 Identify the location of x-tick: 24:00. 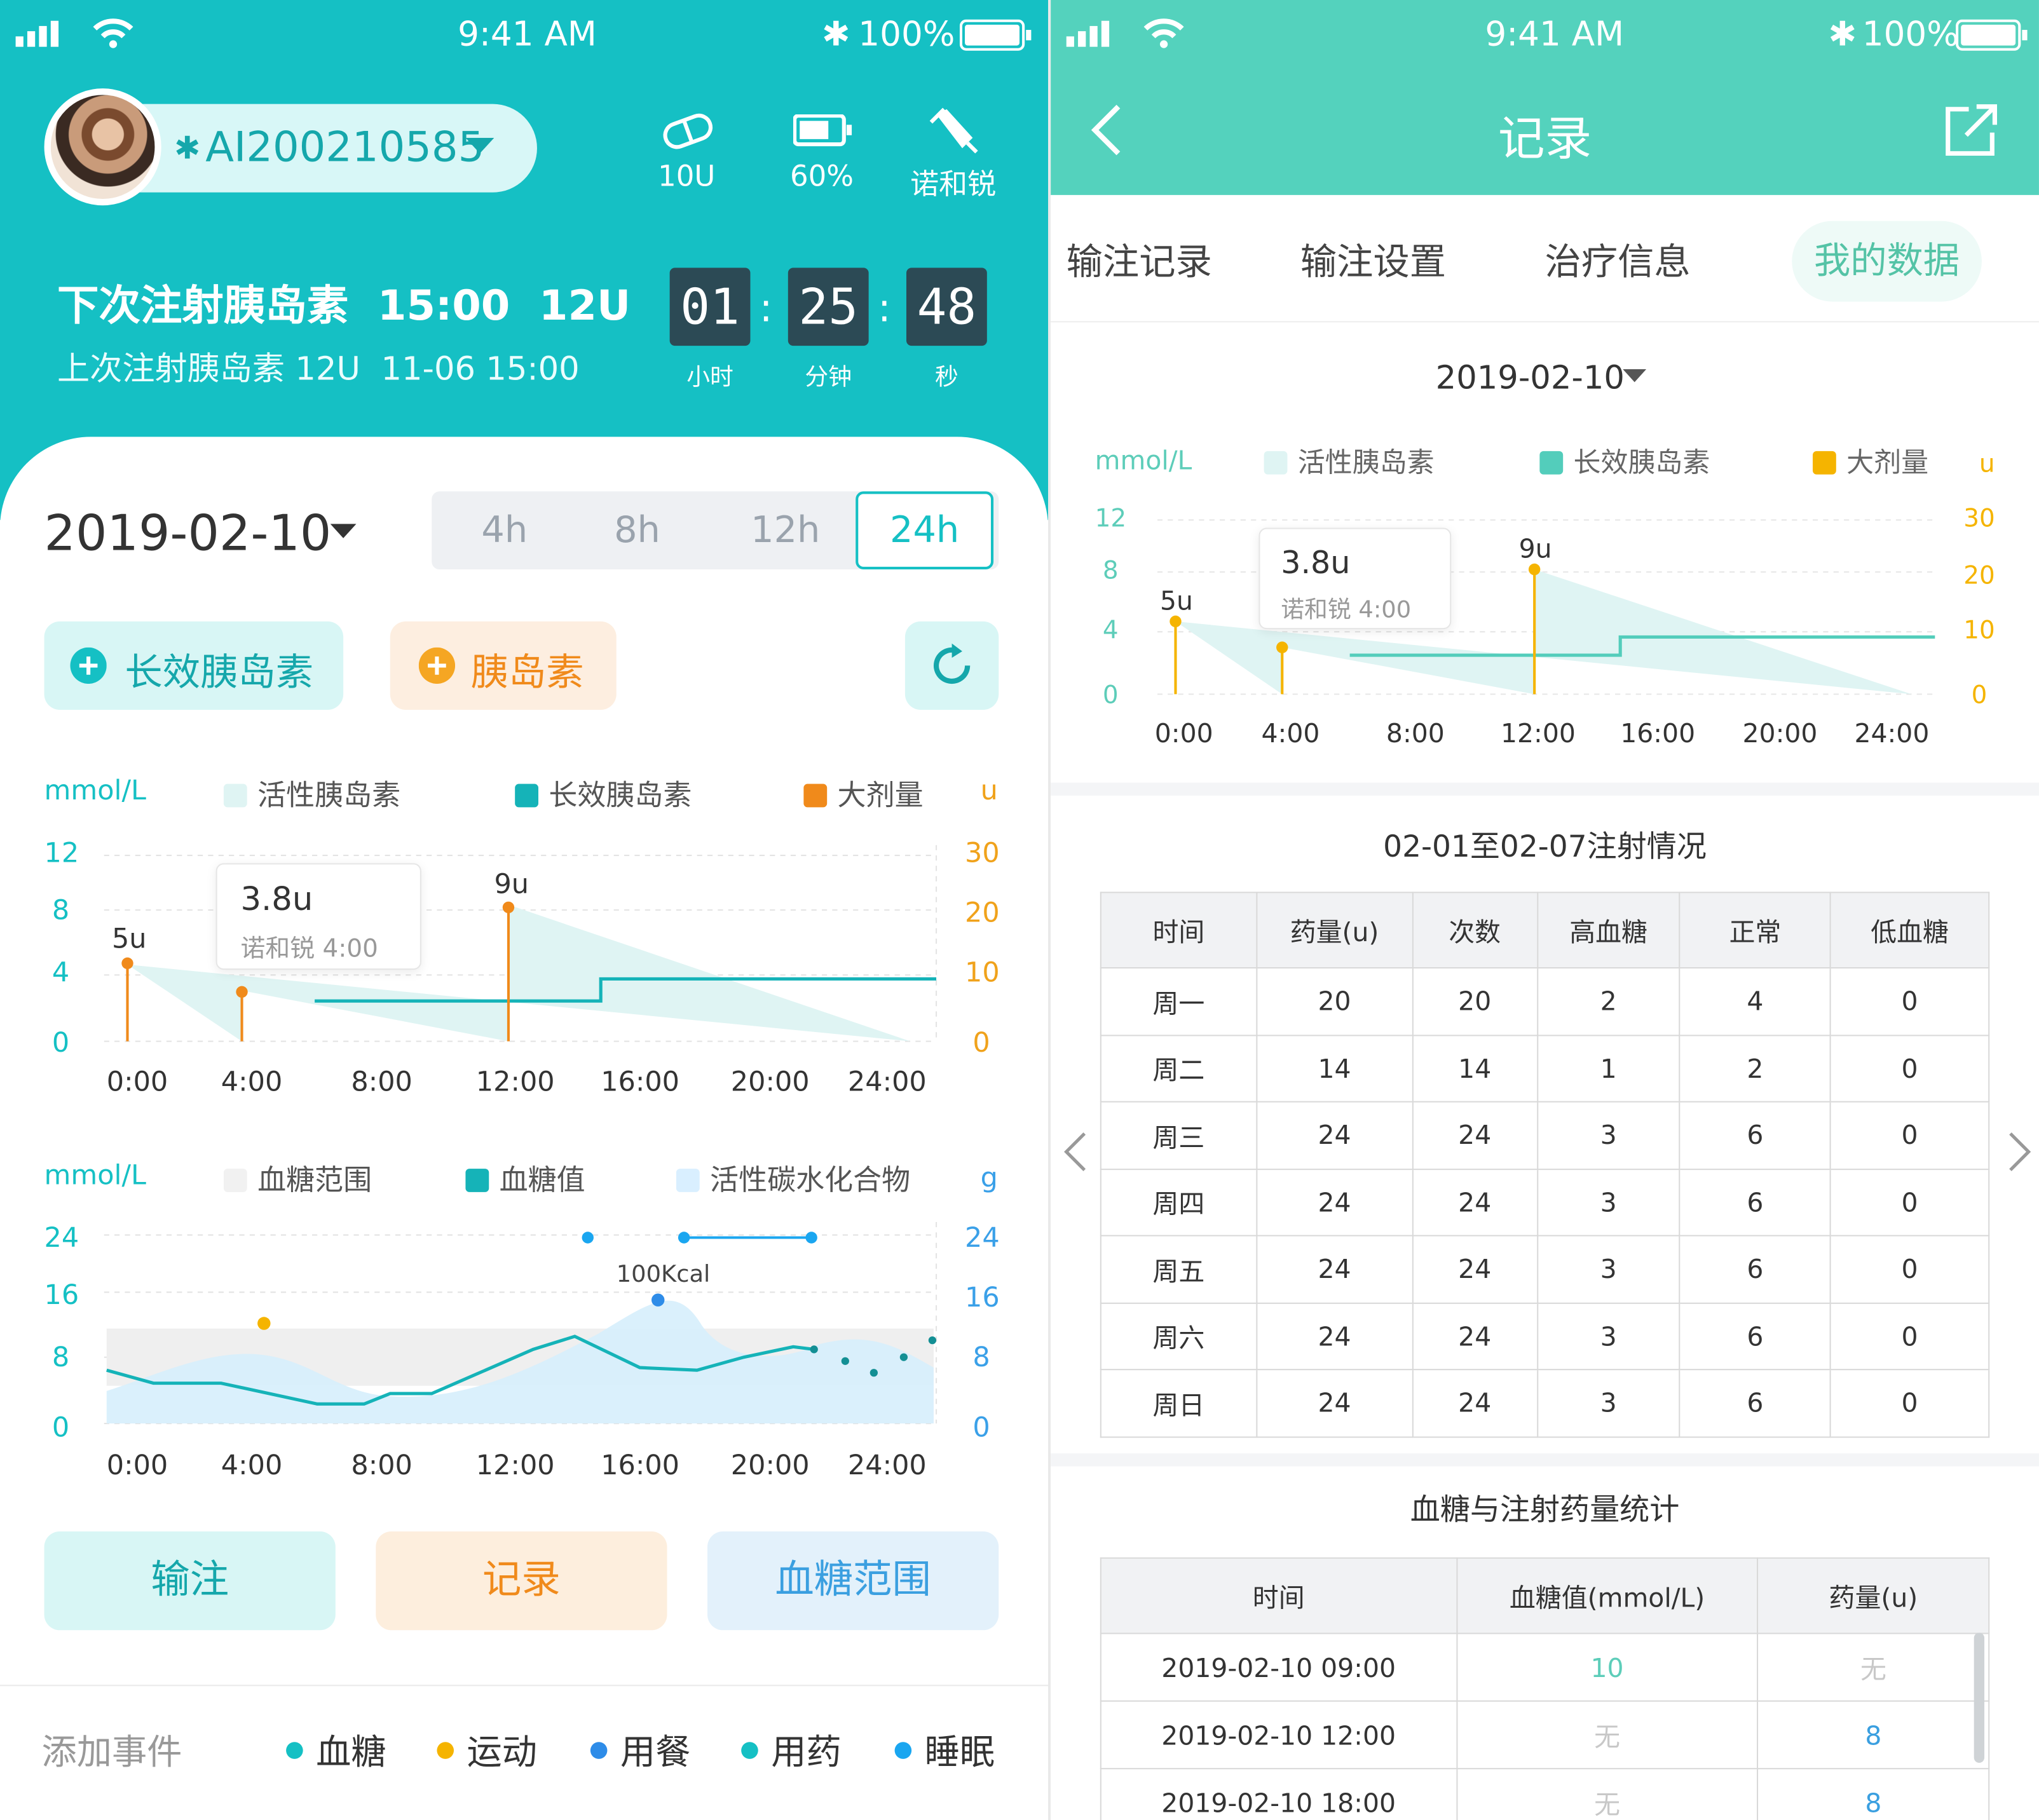
(1892, 733).